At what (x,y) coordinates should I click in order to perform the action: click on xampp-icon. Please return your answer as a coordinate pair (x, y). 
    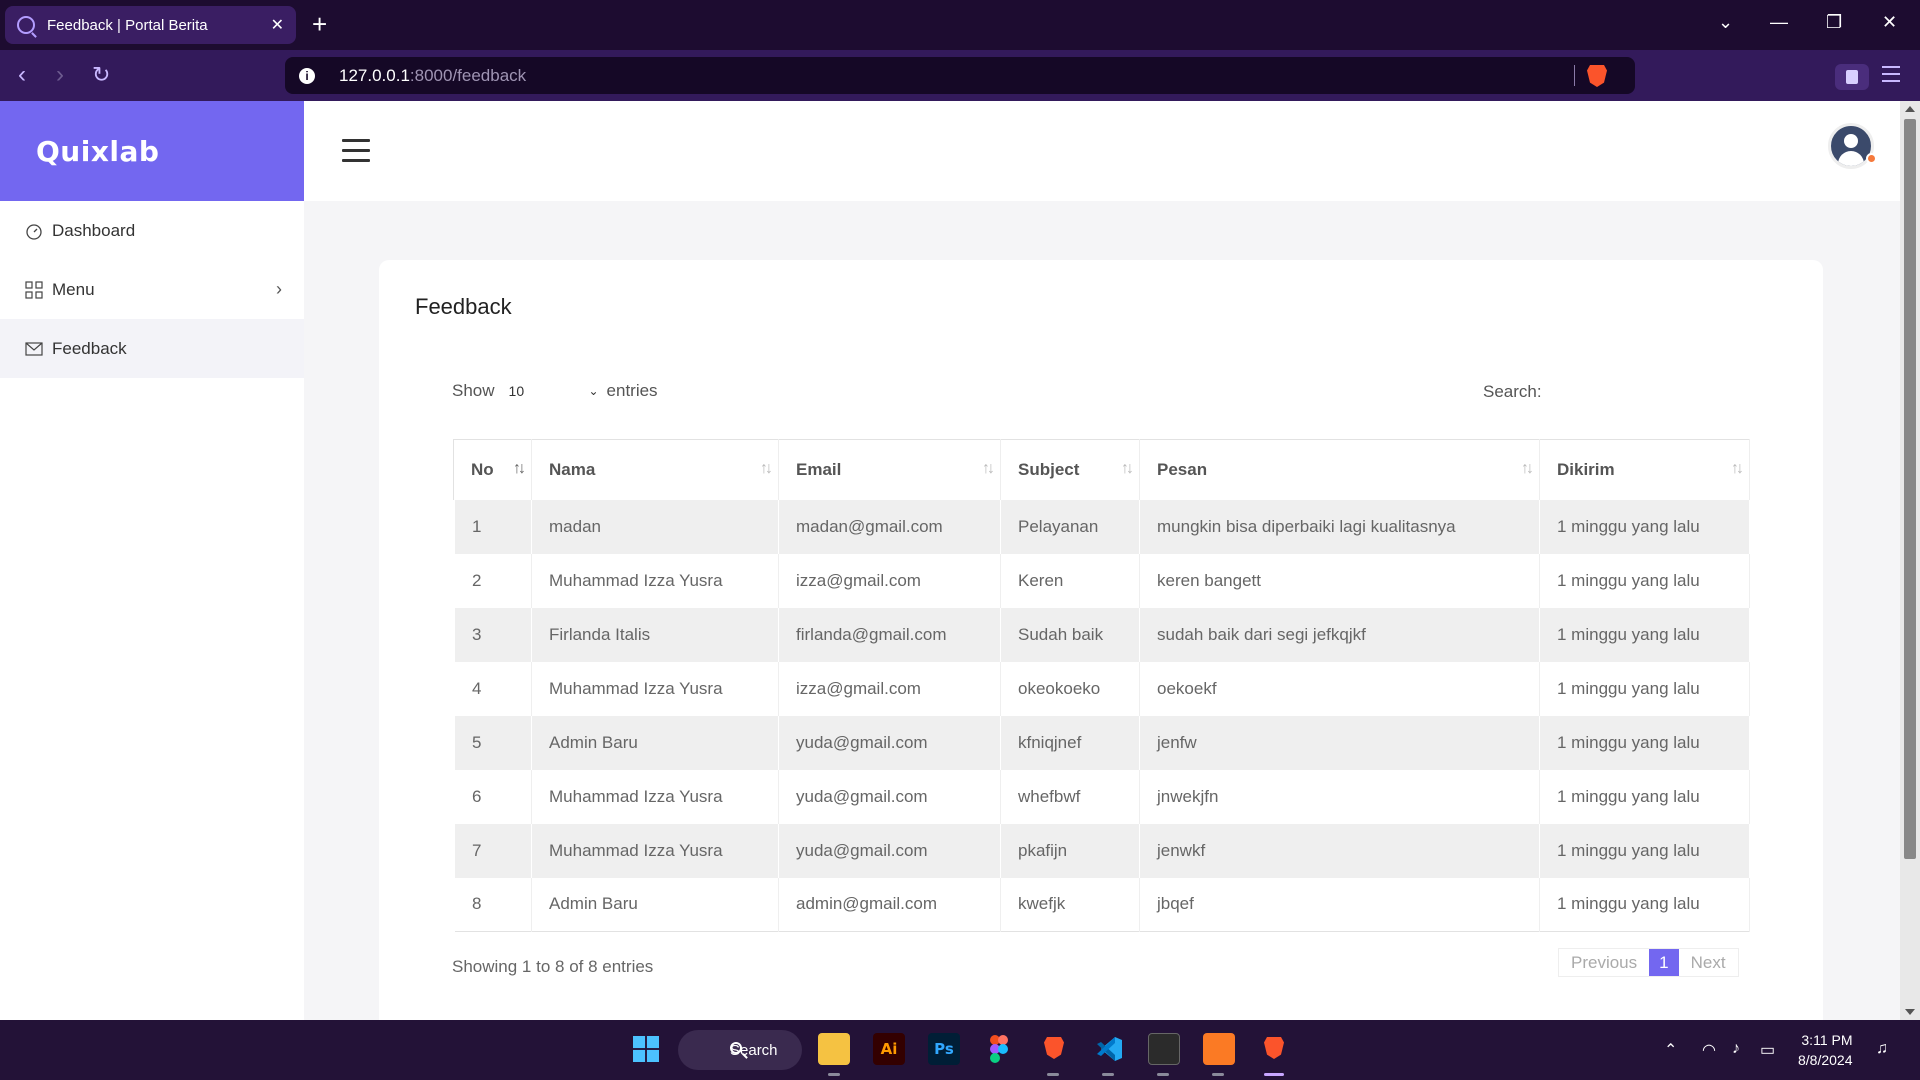
    Looking at the image, I should click on (1219, 1049).